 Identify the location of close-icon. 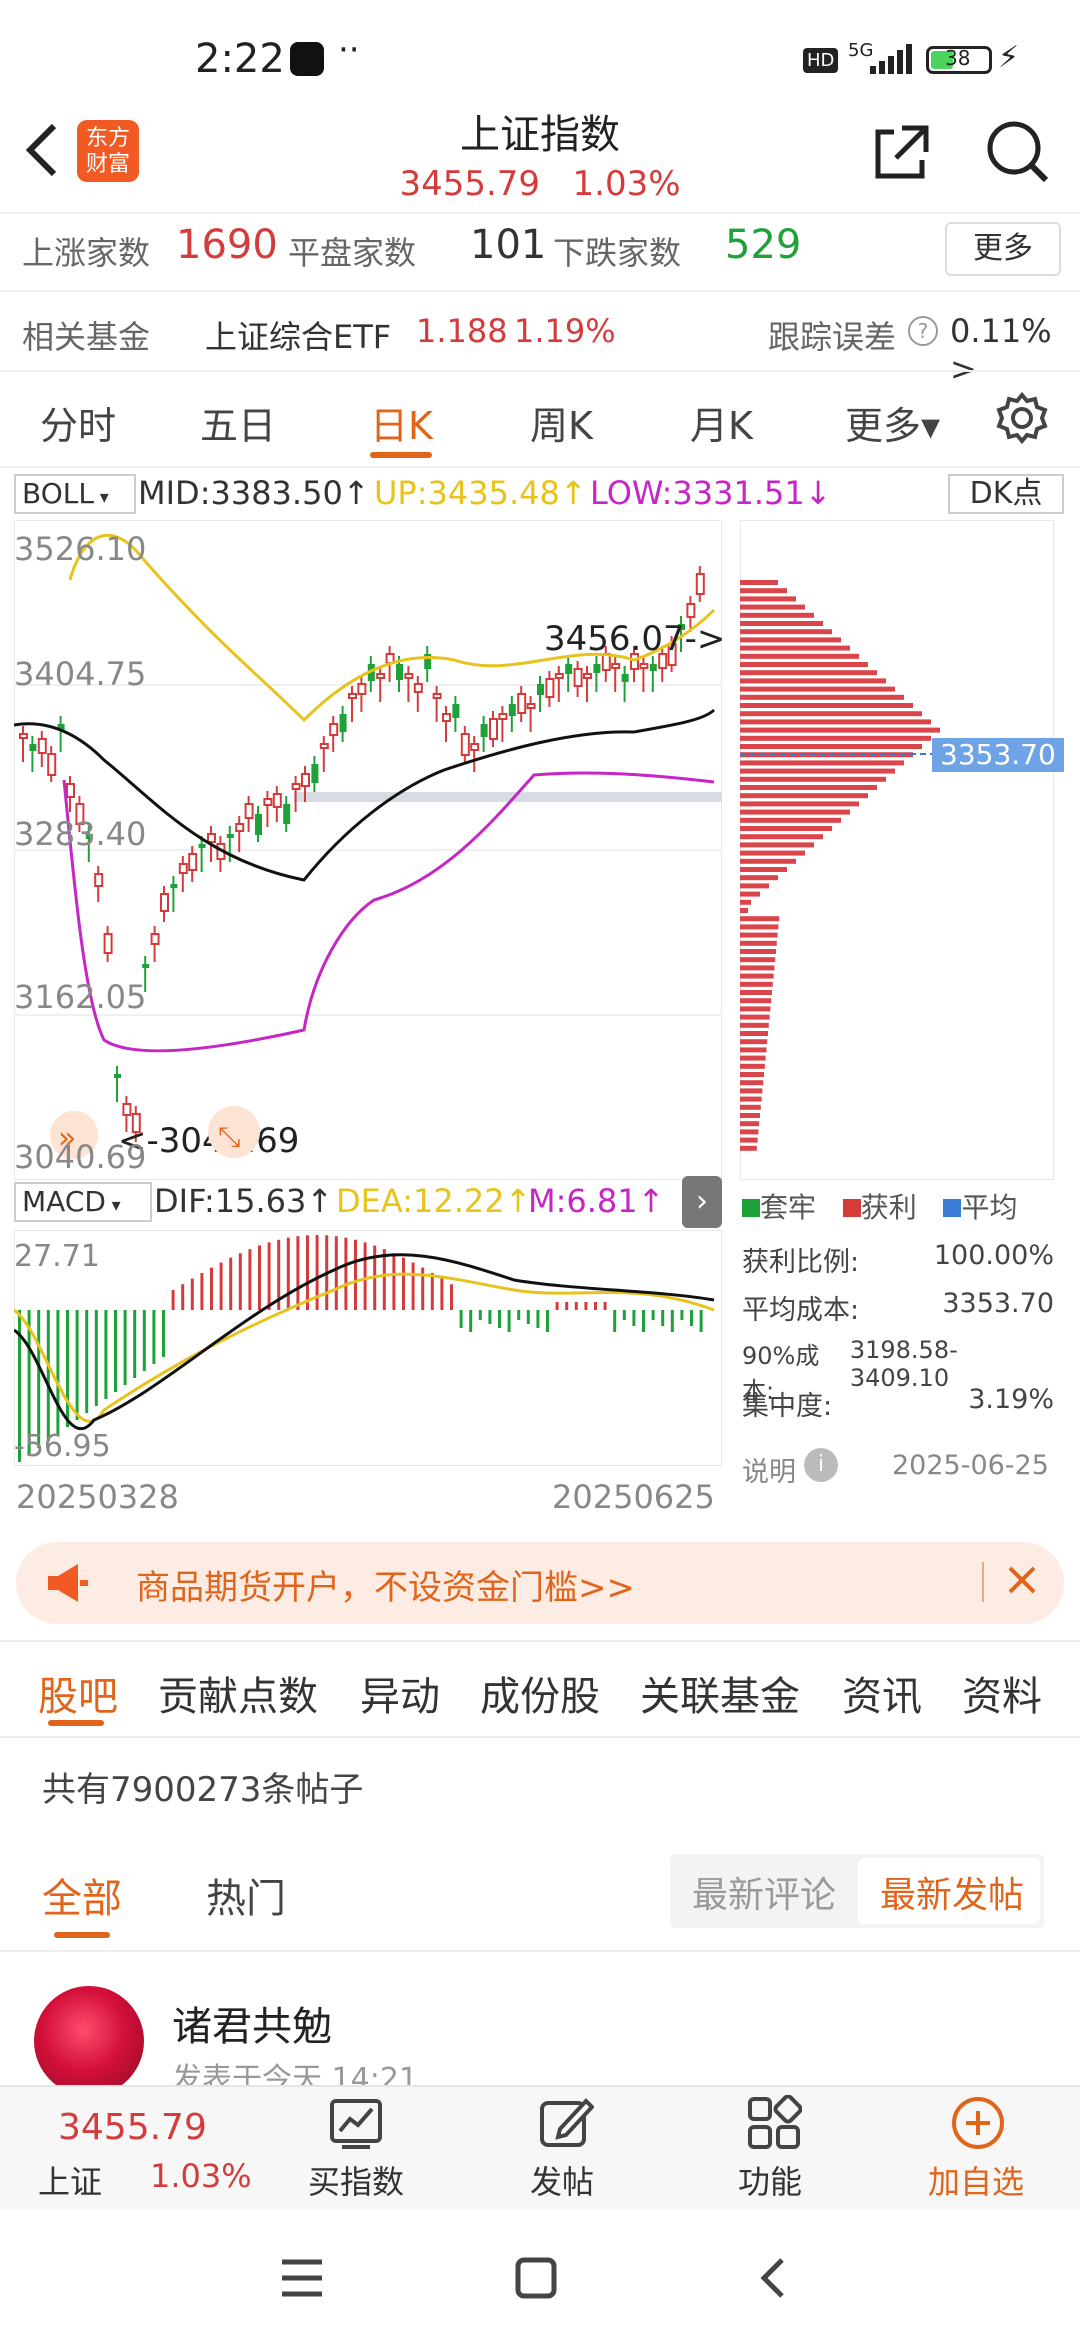
(1022, 1582).